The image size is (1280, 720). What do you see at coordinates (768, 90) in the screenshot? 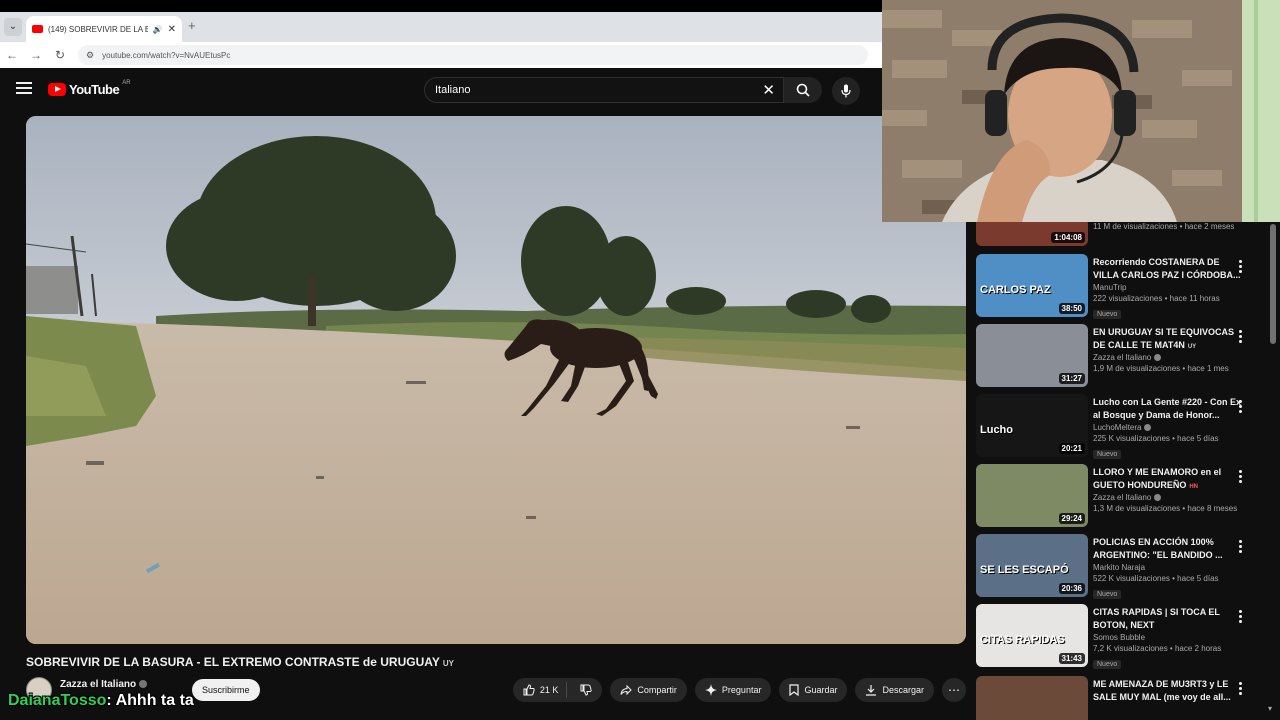
I see `clear-search-icon: ✕` at bounding box center [768, 90].